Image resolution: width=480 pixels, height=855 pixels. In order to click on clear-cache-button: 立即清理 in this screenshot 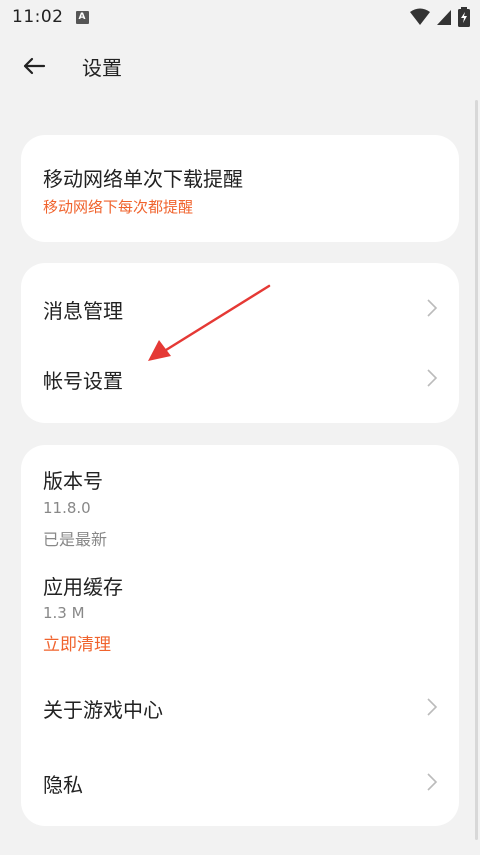, I will do `click(77, 642)`.